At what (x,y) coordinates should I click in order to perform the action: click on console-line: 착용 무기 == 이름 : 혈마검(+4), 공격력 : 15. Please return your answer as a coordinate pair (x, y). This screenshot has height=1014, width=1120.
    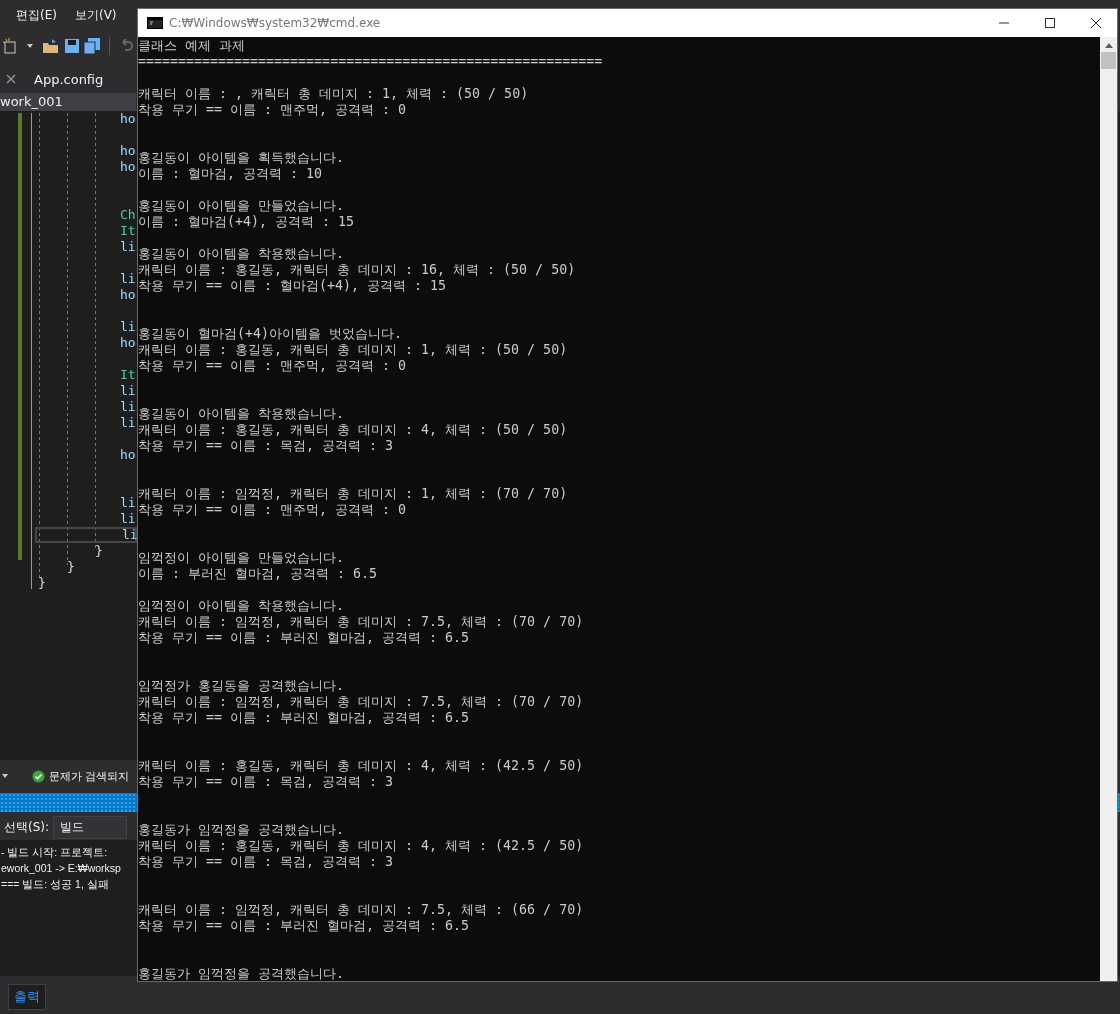
    Looking at the image, I should click on (293, 286).